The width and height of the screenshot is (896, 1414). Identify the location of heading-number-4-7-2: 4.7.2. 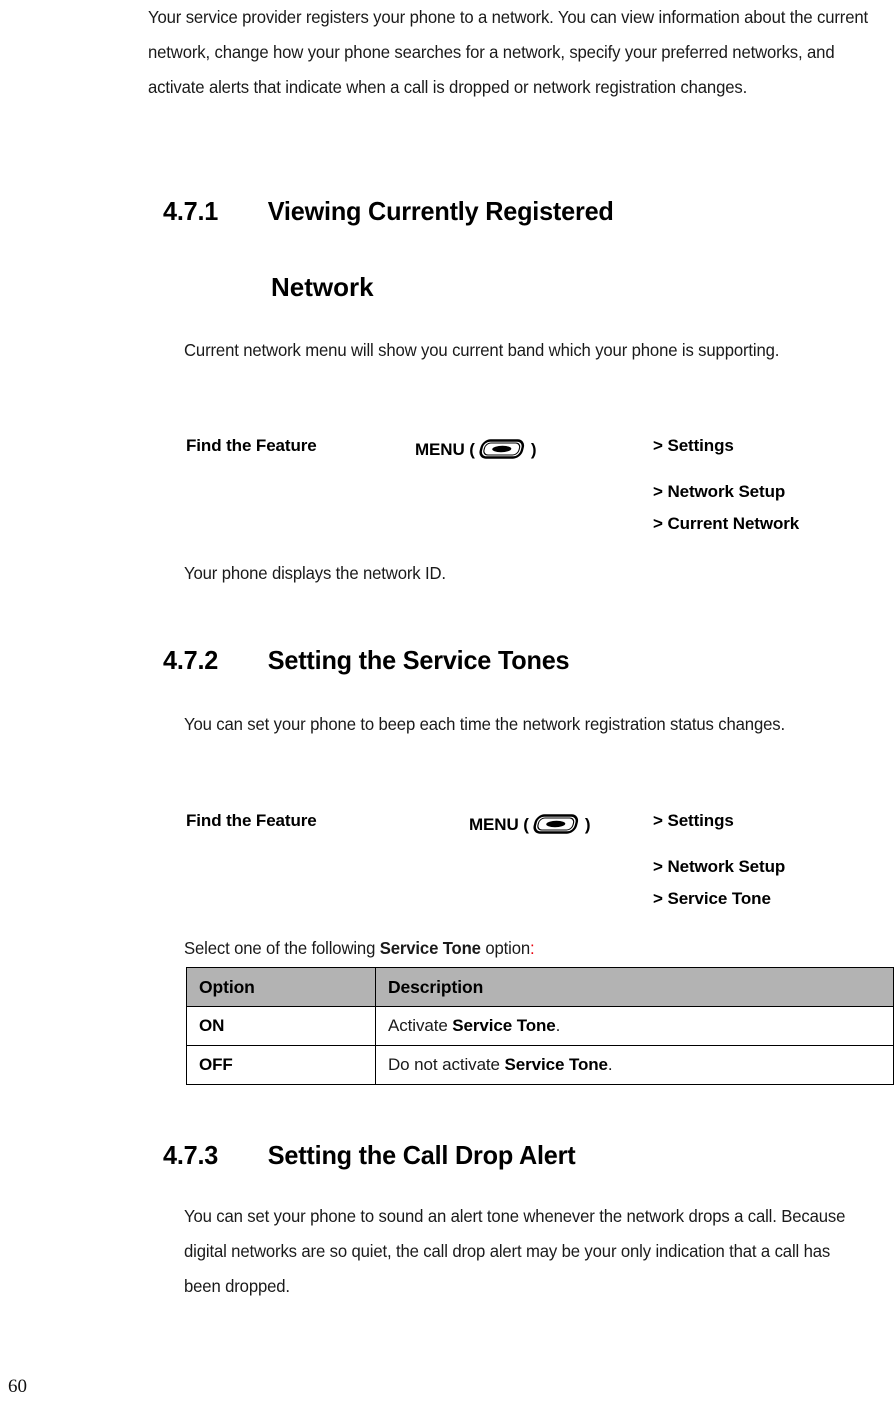
(191, 660).